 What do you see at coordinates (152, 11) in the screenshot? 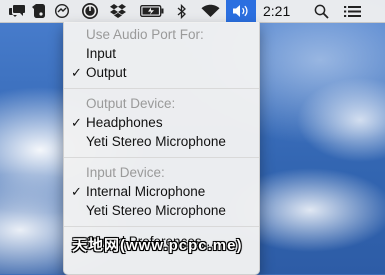
I see `battery-icon` at bounding box center [152, 11].